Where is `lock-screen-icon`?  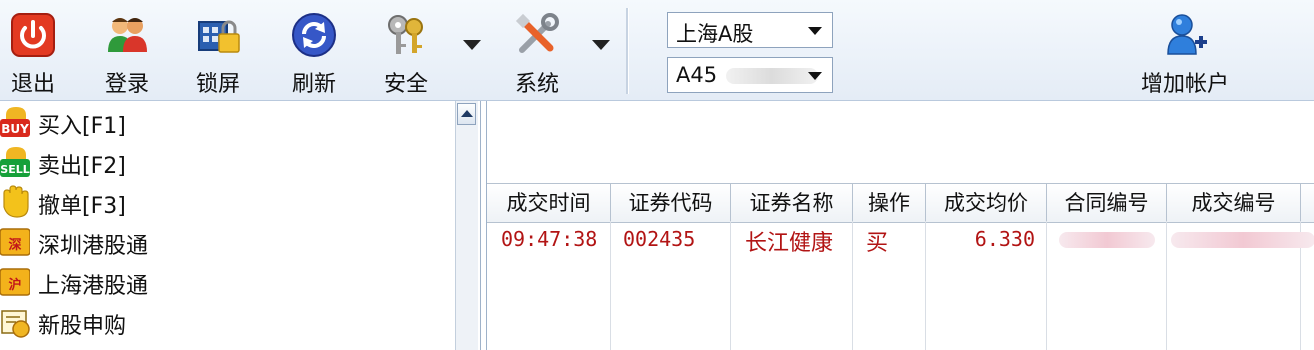
lock-screen-icon is located at coordinates (219, 36).